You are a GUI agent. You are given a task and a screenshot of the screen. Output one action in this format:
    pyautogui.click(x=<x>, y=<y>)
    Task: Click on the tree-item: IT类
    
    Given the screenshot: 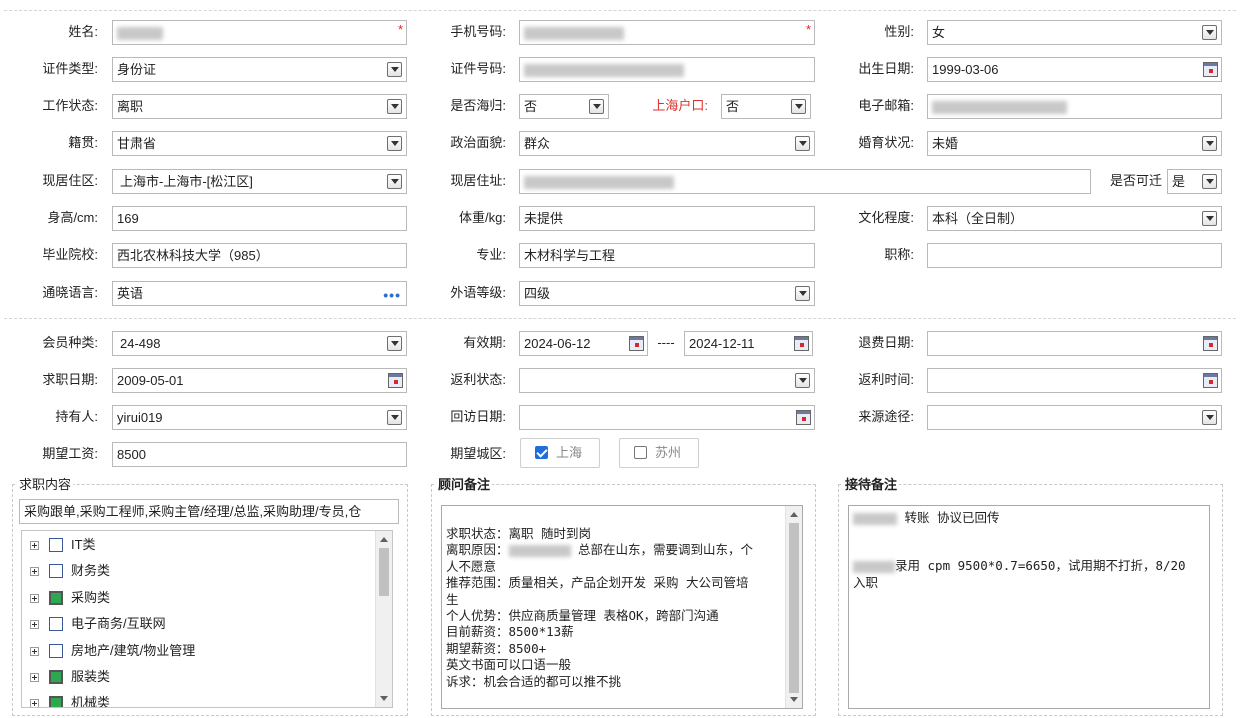 What is the action you would take?
    pyautogui.click(x=63, y=545)
    